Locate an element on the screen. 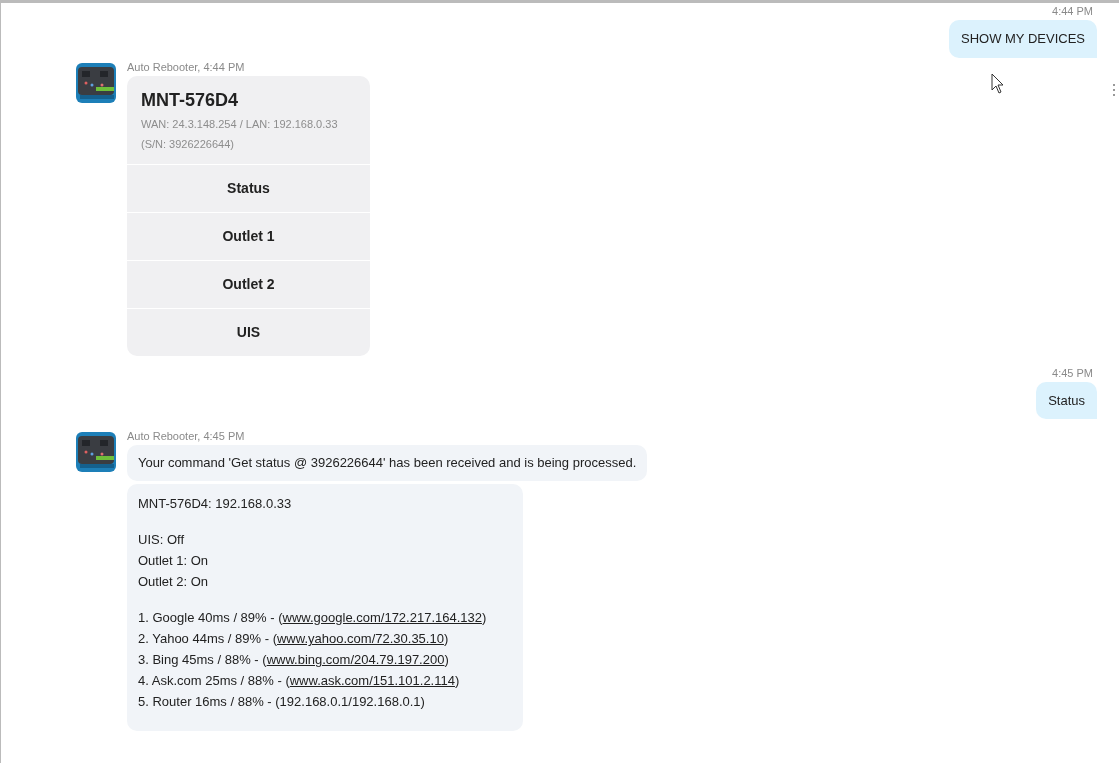  device-address: WAN: 24.3.148.254 / LAN: 192.168.0.33 is located at coordinates (240, 124).